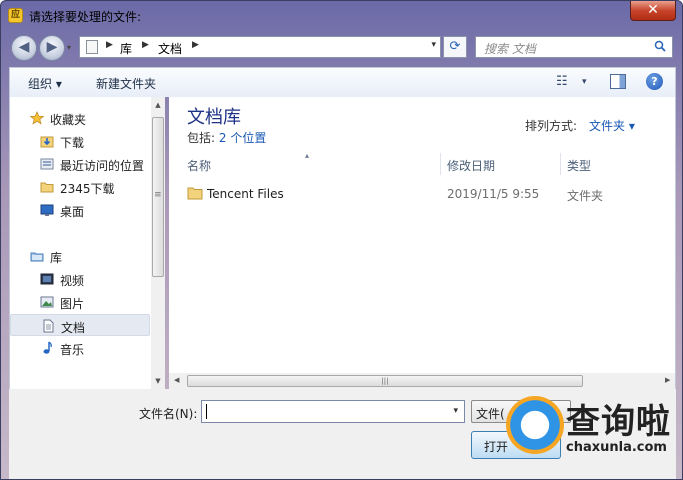 Image resolution: width=683 pixels, height=480 pixels. I want to click on navigation-pane-scrollbar: ▲ ≡ ▼, so click(158, 243).